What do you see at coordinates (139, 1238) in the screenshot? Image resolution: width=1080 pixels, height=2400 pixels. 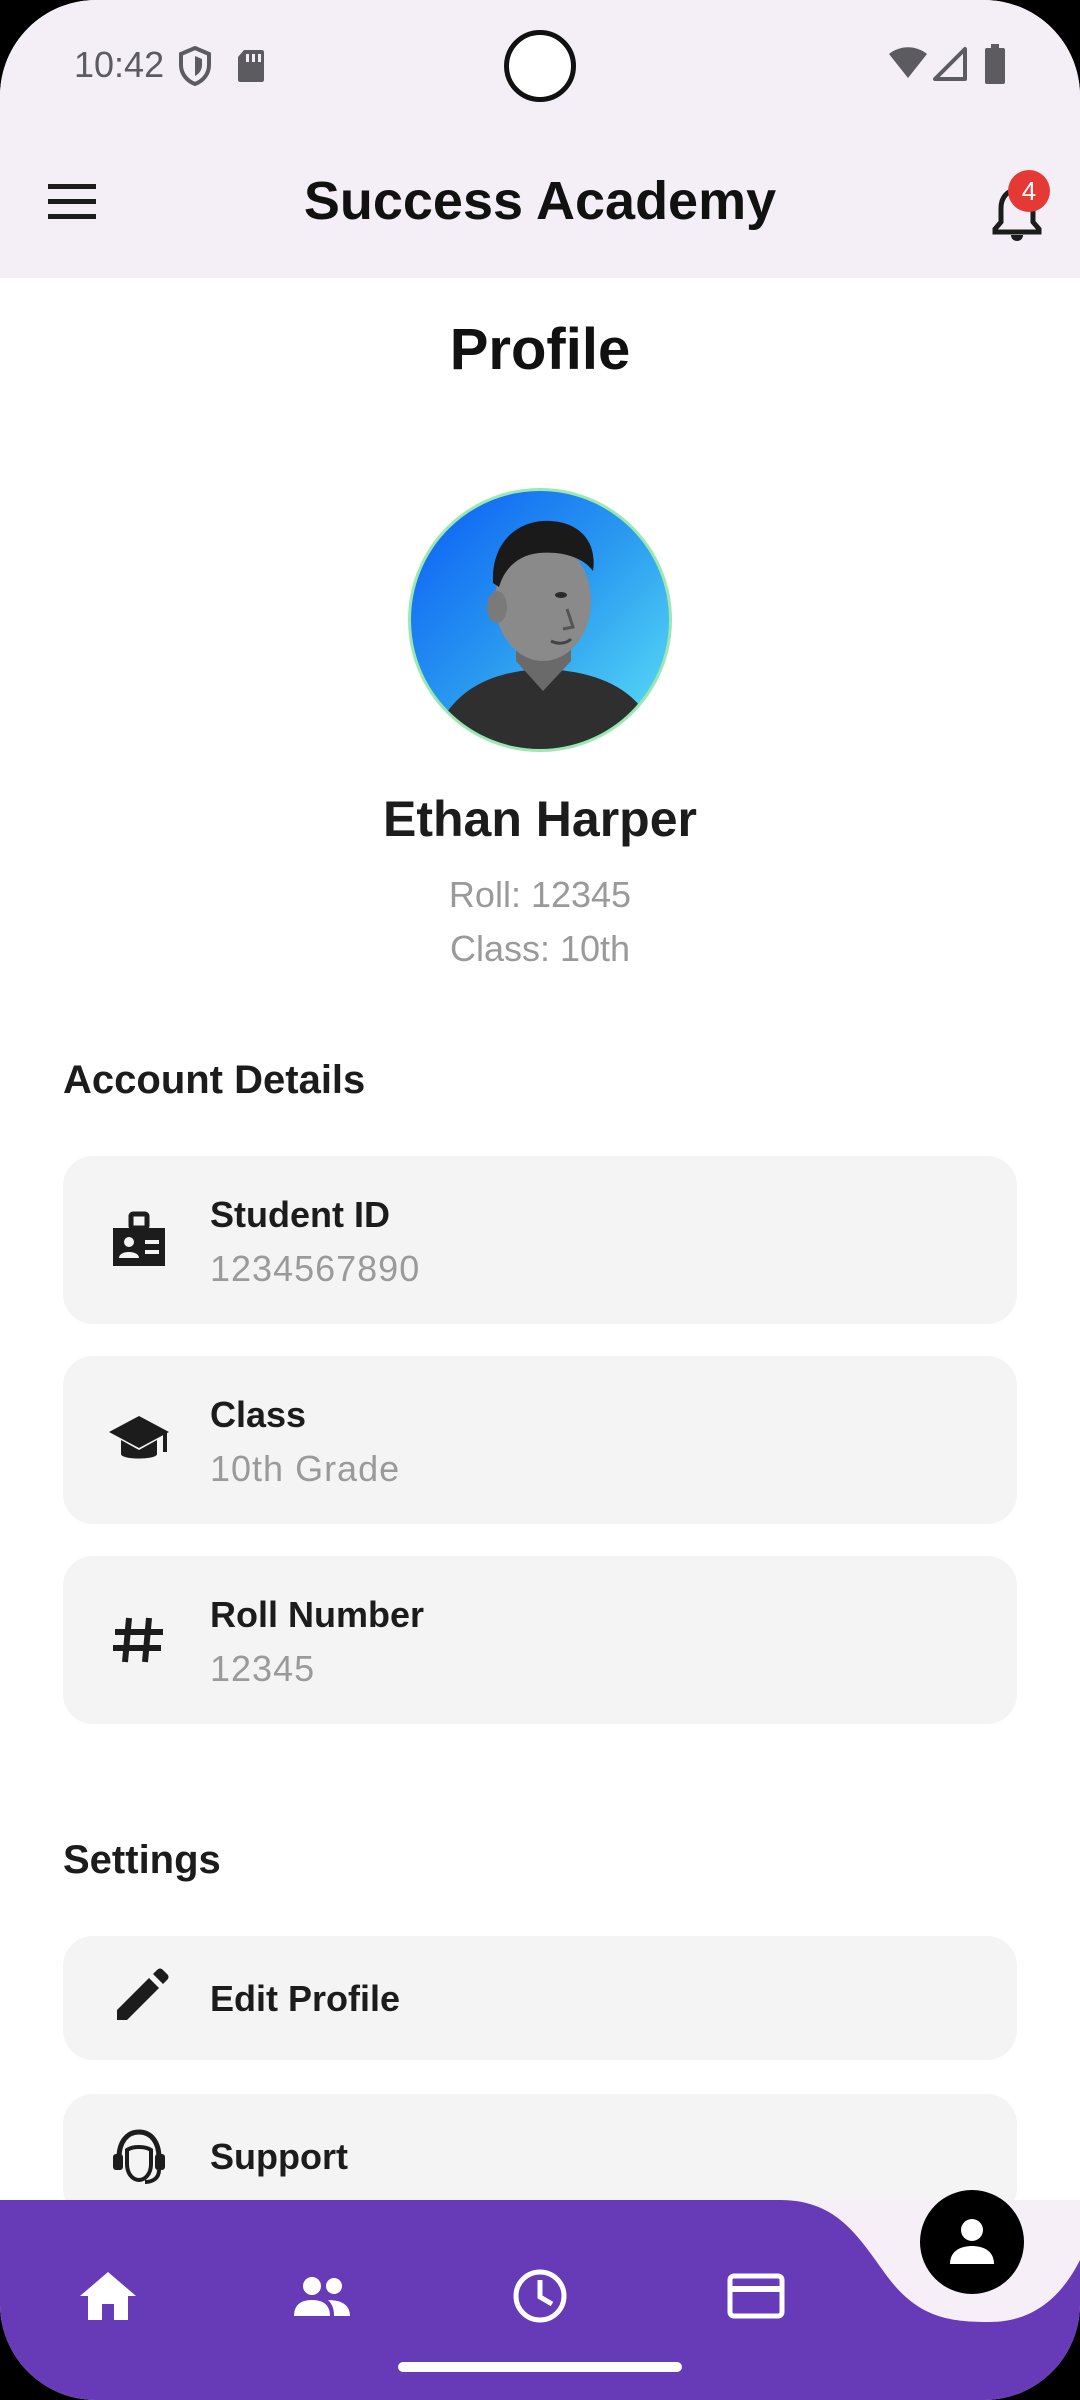 I see `badge-icon` at bounding box center [139, 1238].